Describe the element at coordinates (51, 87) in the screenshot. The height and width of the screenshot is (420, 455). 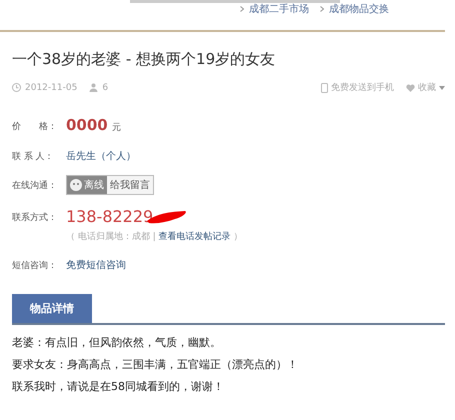
I see `post-date: 2012-11-05` at that location.